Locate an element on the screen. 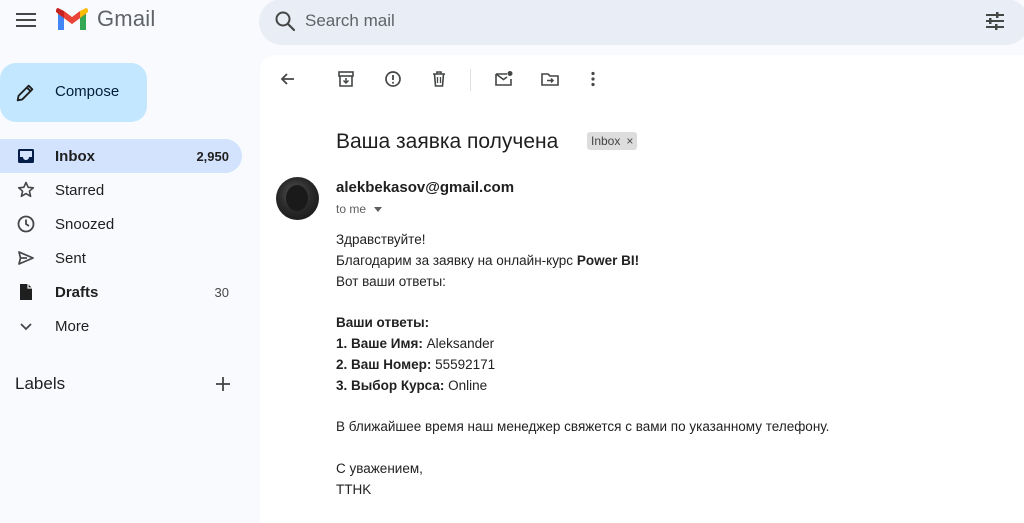 The height and width of the screenshot is (523, 1024). search-options-icon is located at coordinates (995, 21).